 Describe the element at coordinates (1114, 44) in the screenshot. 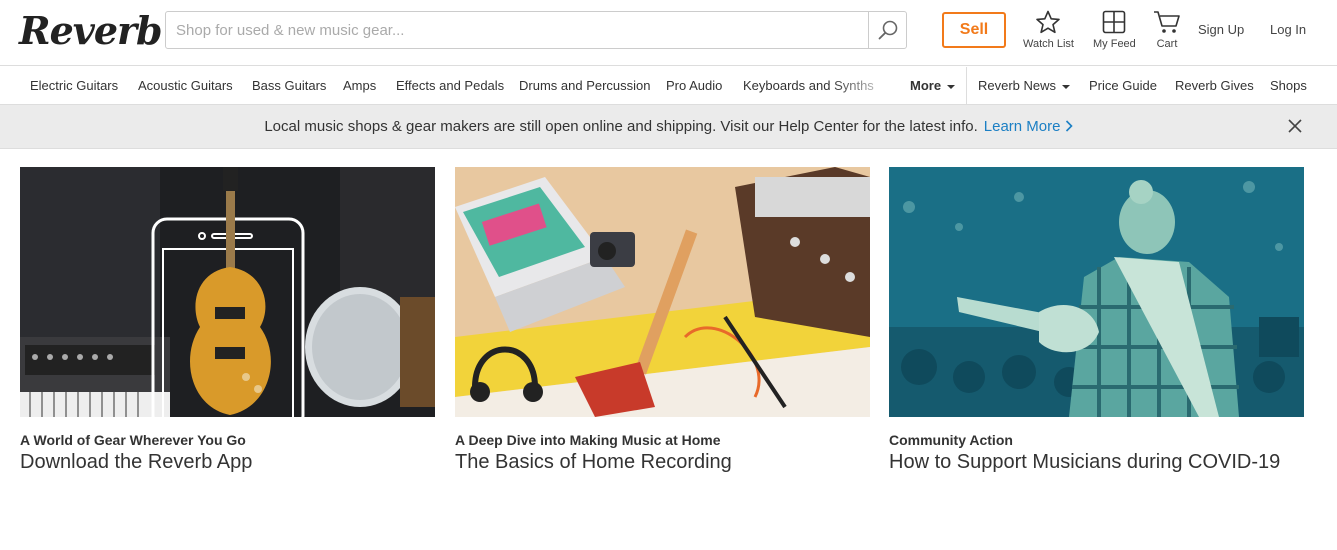

I see `my-feed-label: My Feed` at that location.